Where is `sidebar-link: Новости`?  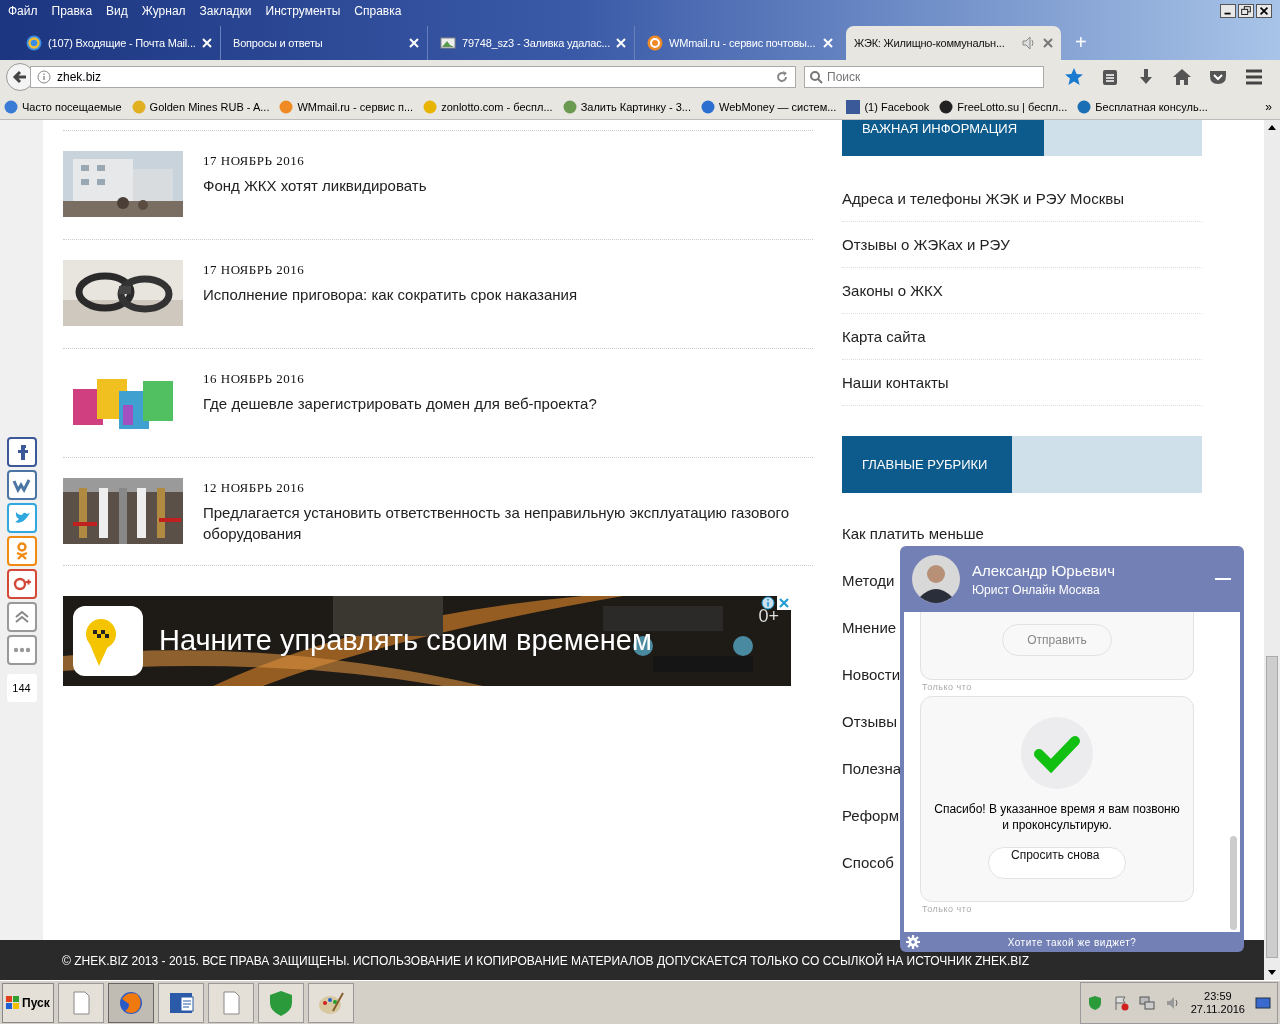 sidebar-link: Новости is located at coordinates (871, 674).